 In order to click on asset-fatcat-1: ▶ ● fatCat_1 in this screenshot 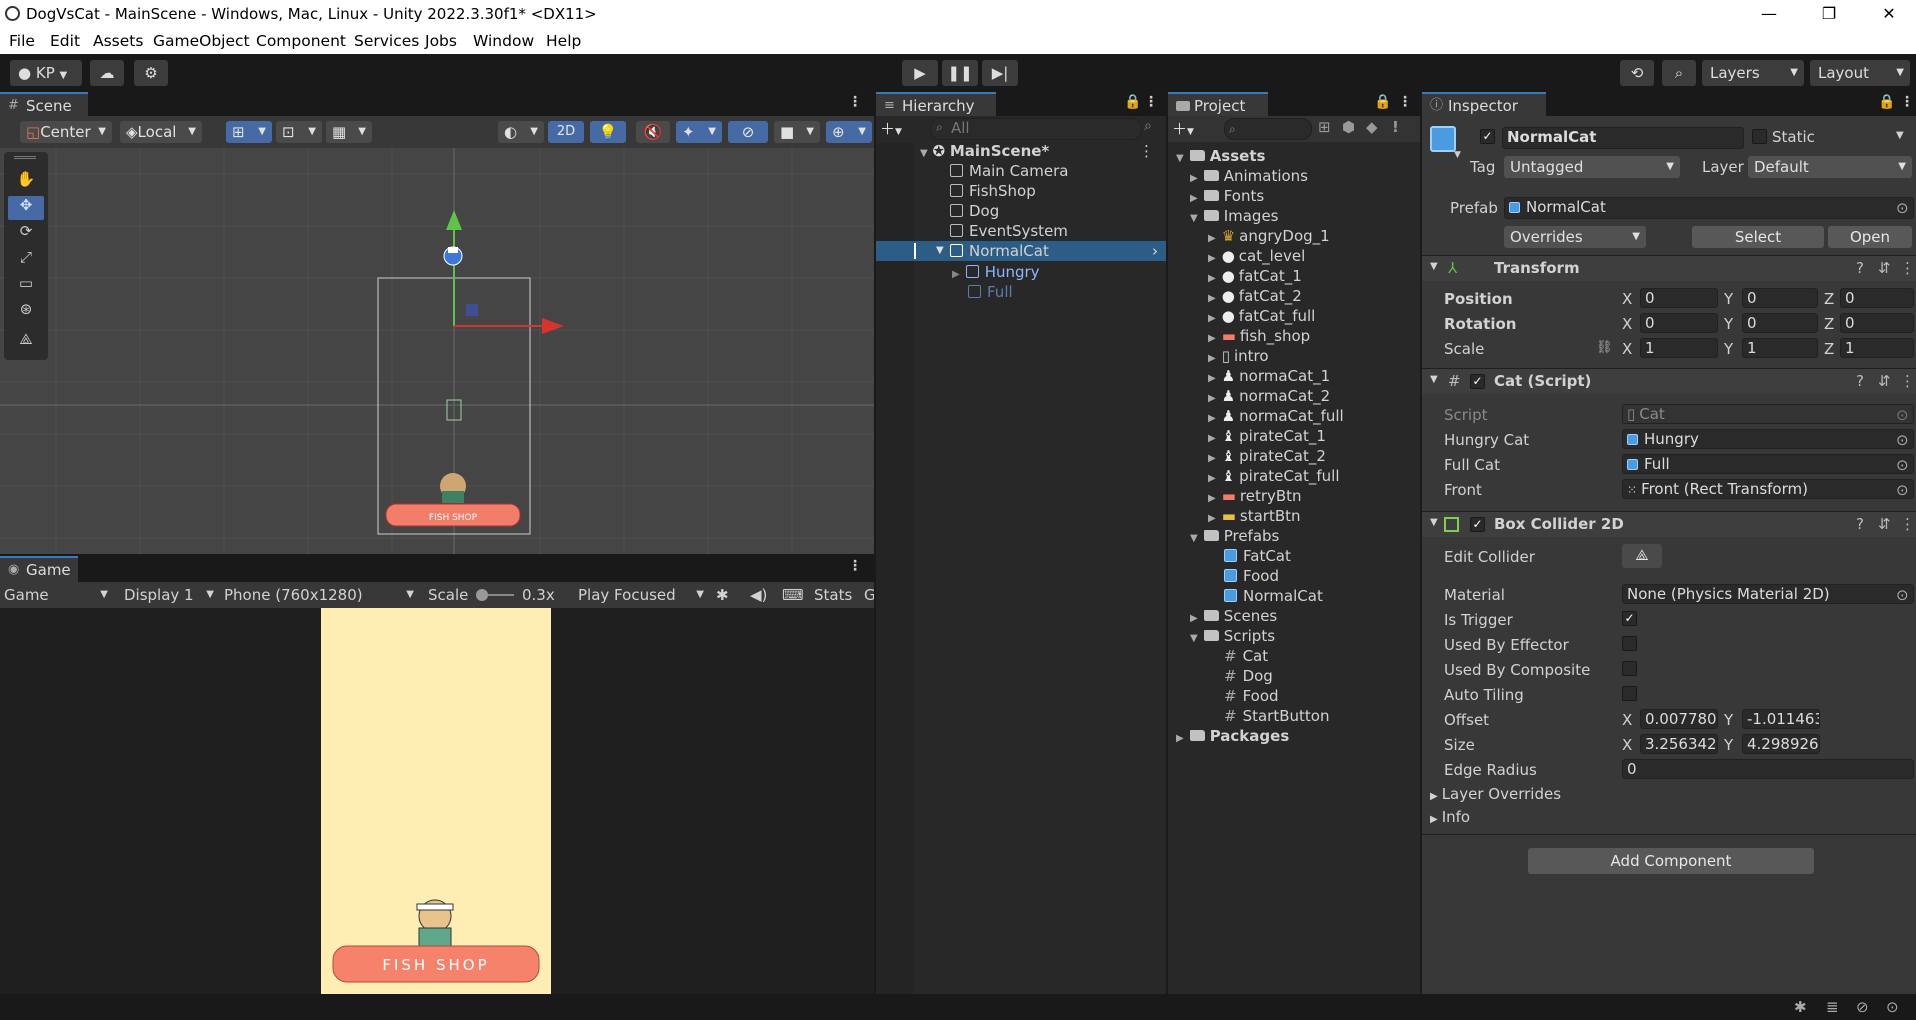, I will do `click(1255, 276)`.